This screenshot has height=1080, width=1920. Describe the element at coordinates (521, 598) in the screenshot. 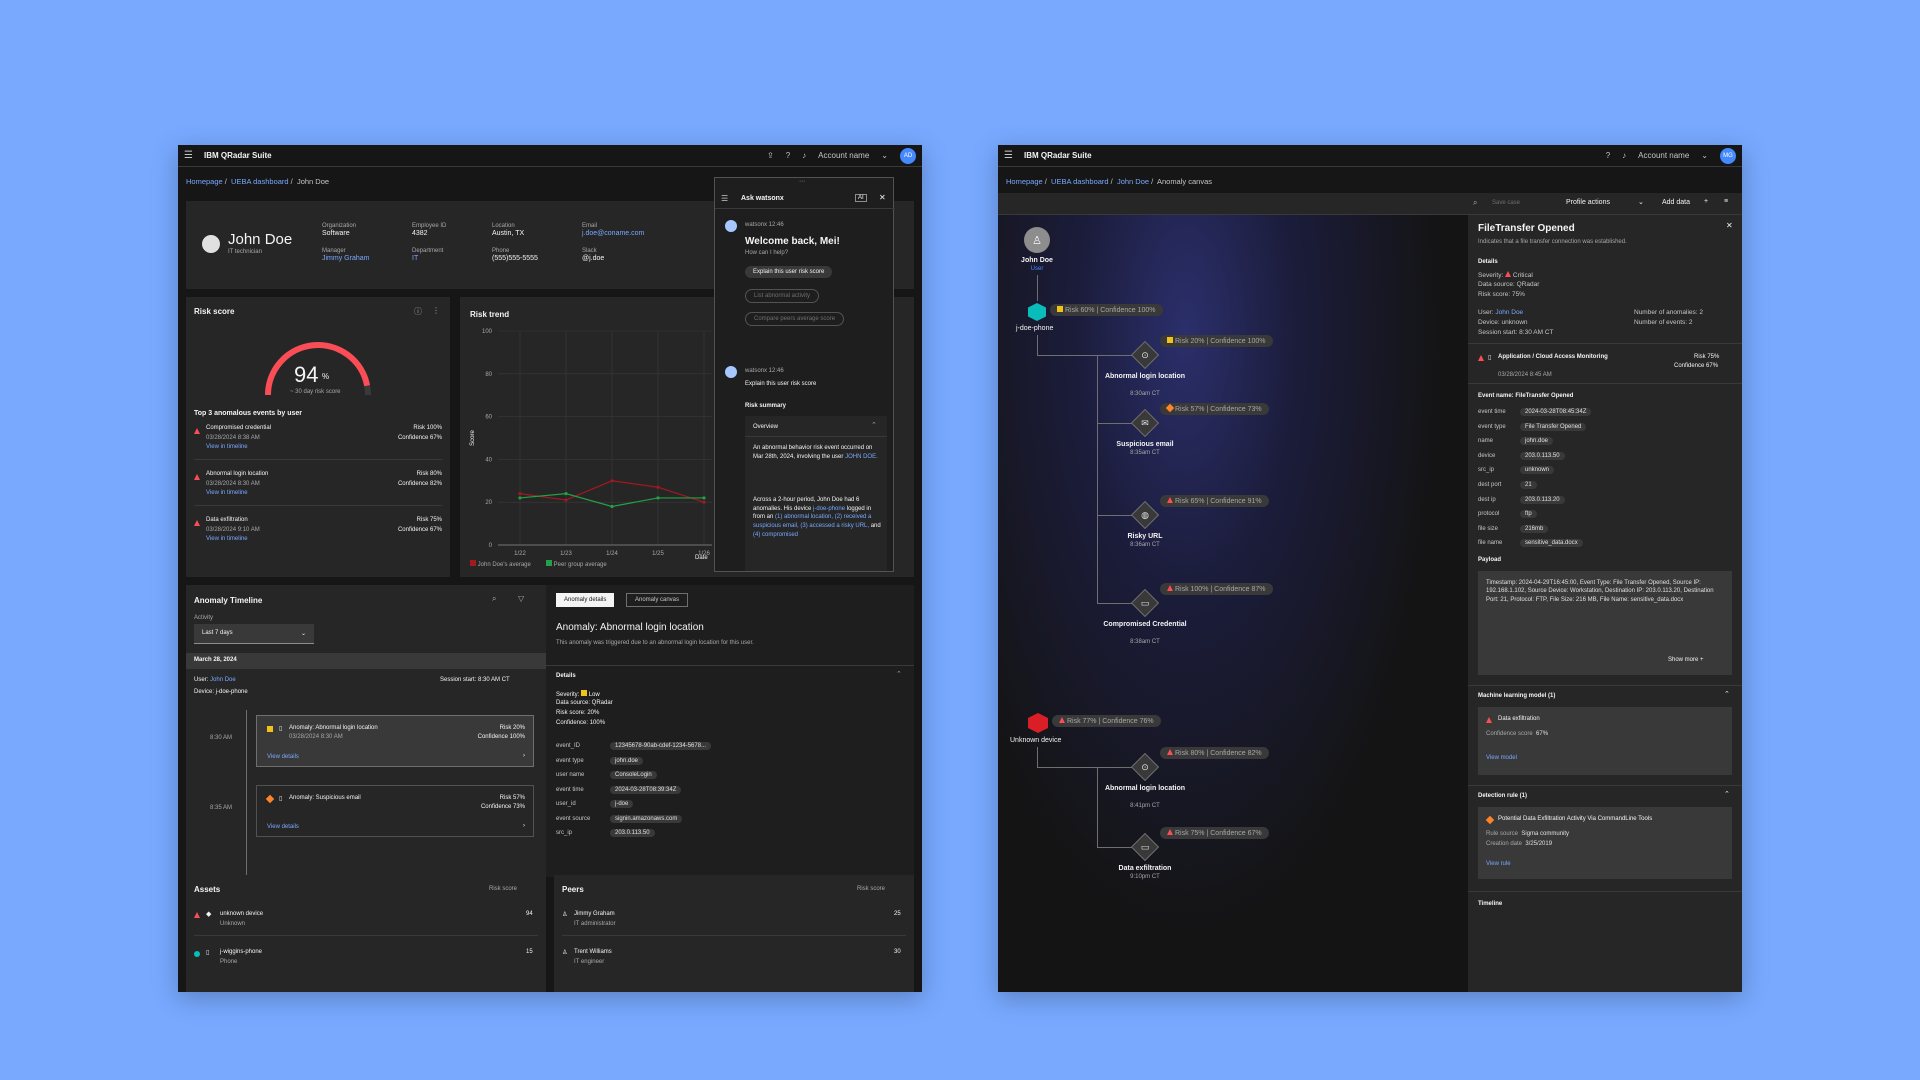

I see `filter-icon: ▽` at that location.